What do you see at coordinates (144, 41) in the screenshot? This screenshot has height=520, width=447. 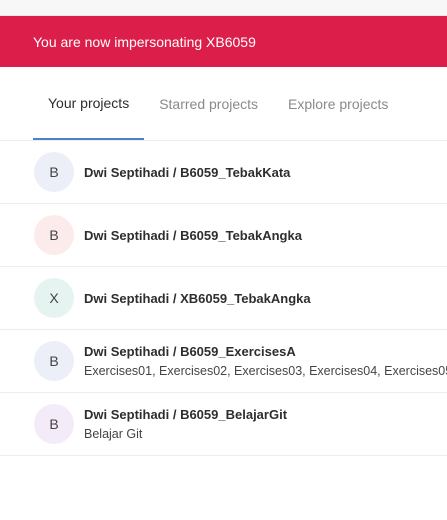 I see `impersonation-banner-text: You are now impersonating XB6059` at bounding box center [144, 41].